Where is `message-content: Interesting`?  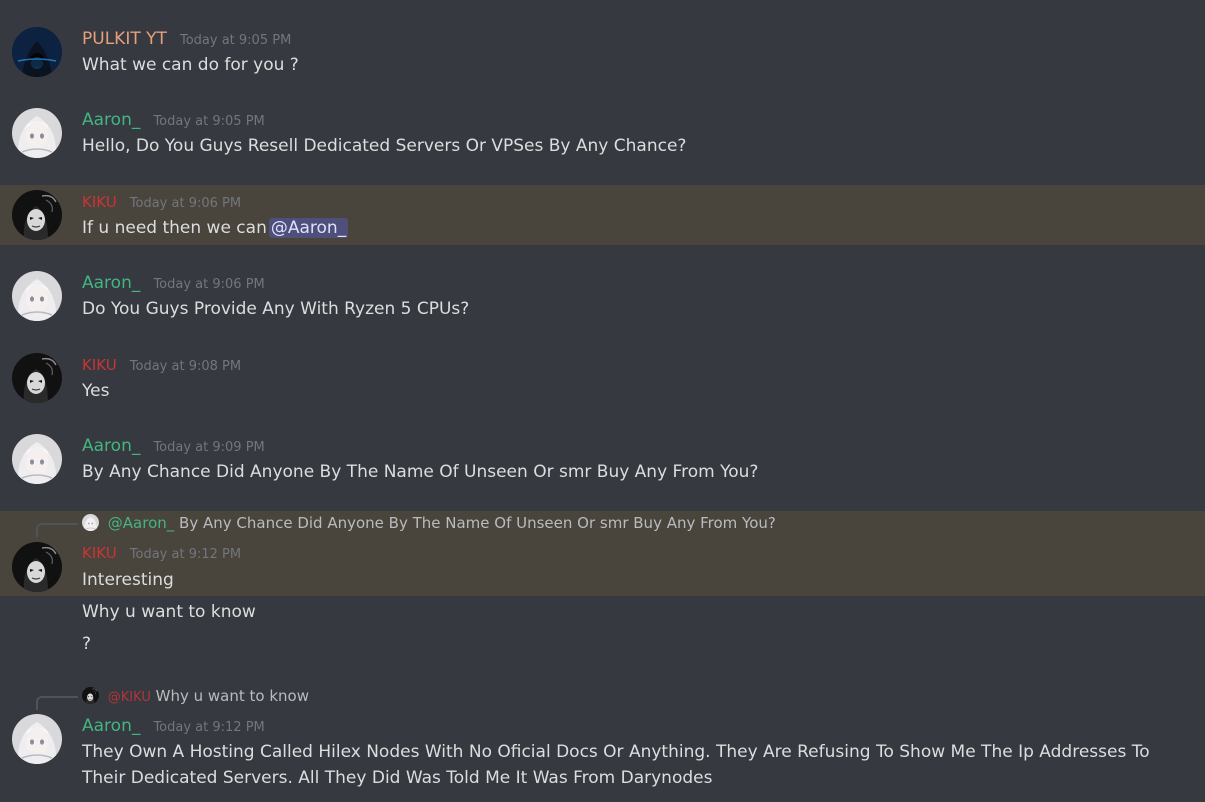 message-content: Interesting is located at coordinates (128, 580).